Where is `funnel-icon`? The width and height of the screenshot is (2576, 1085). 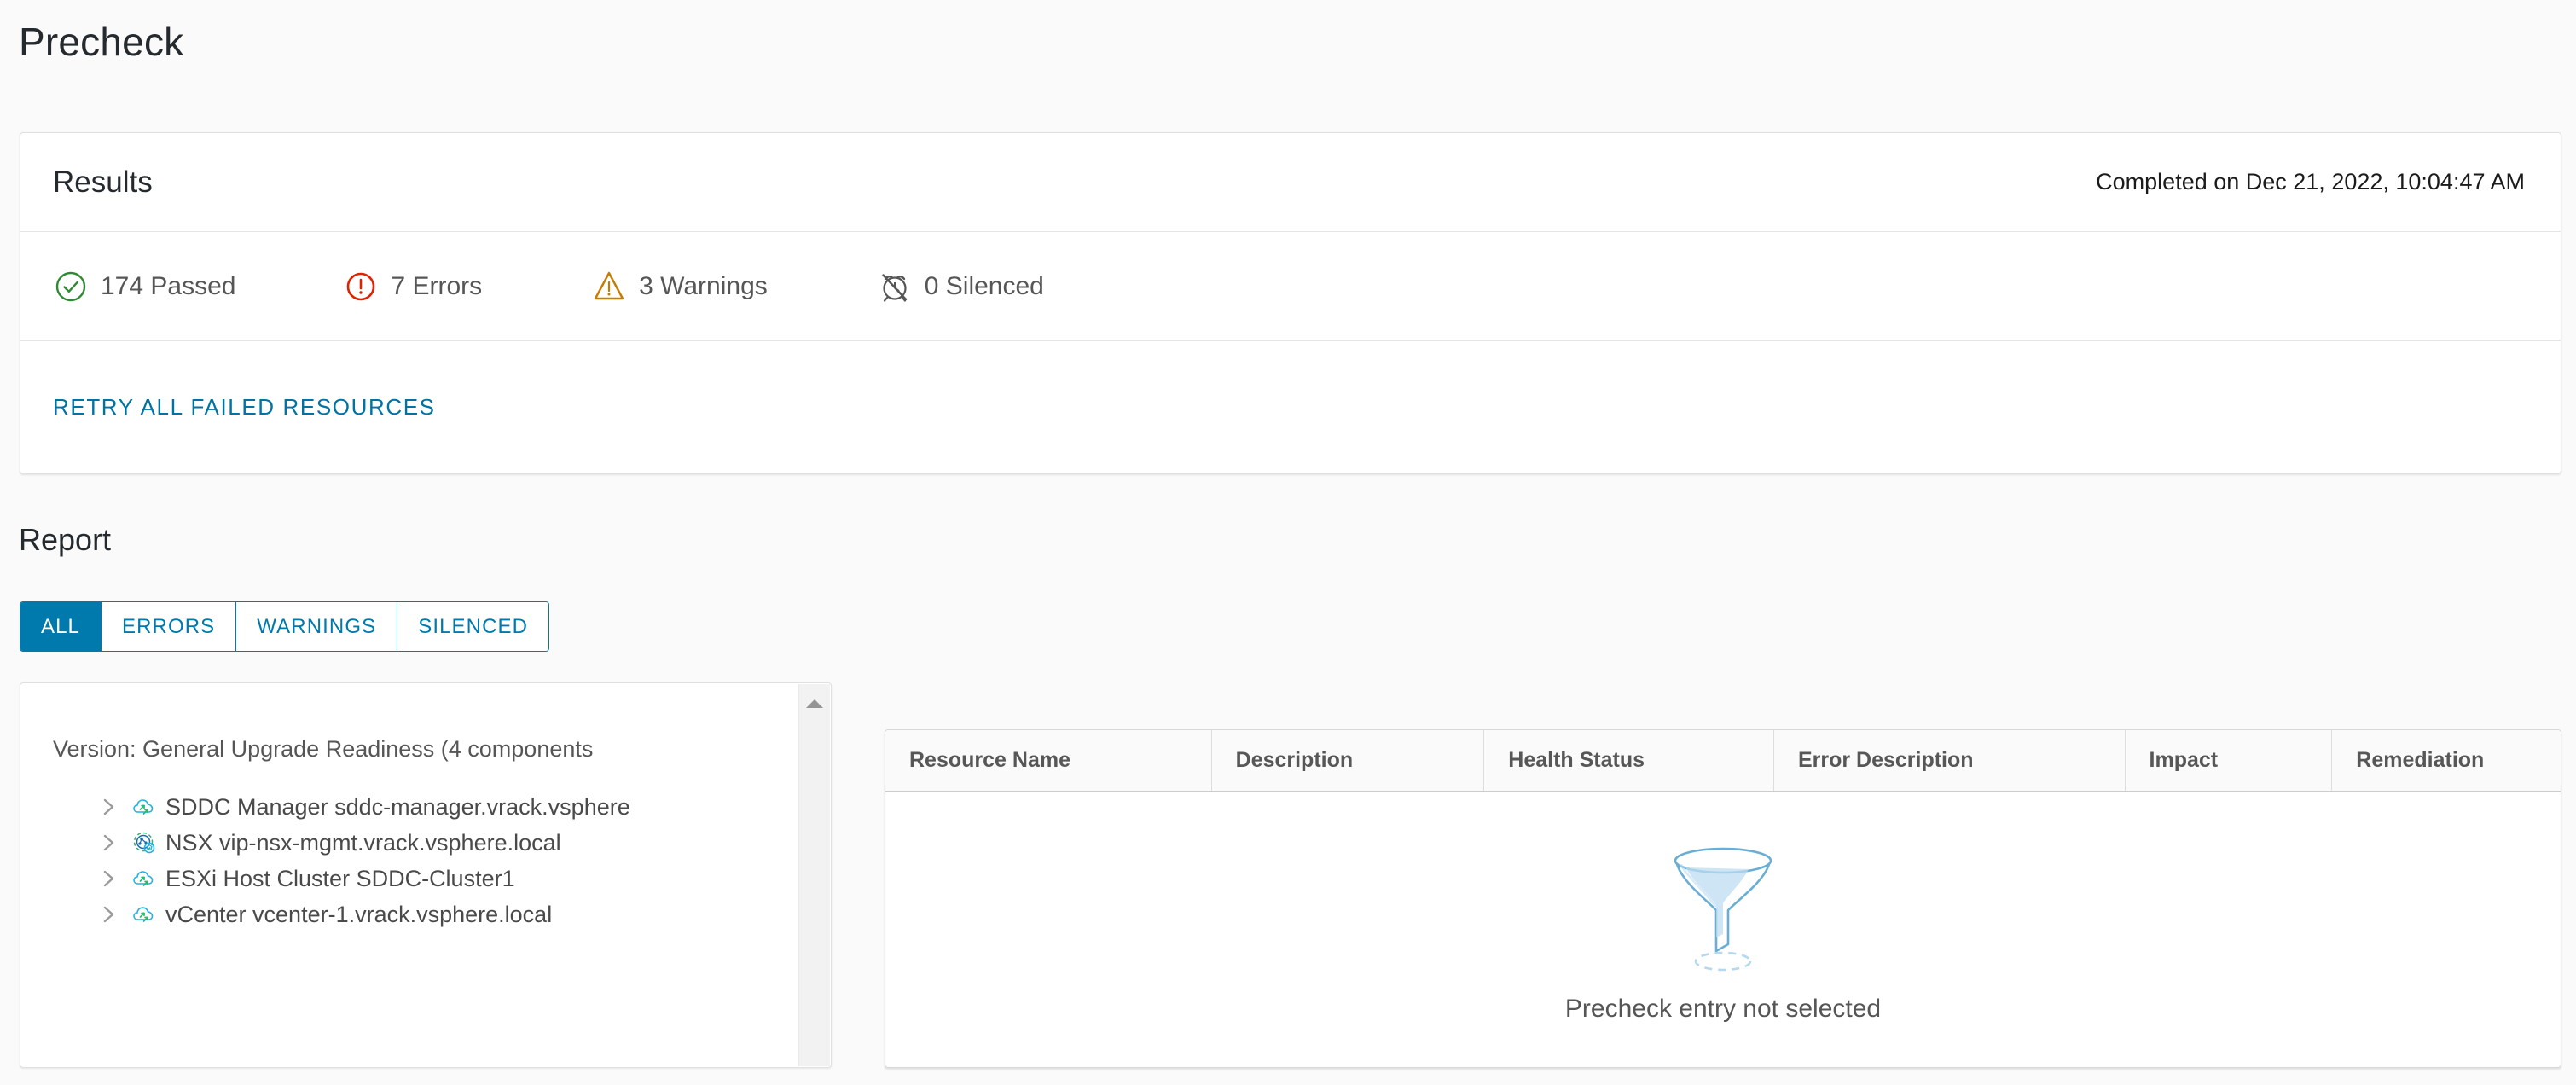
funnel-icon is located at coordinates (1723, 909).